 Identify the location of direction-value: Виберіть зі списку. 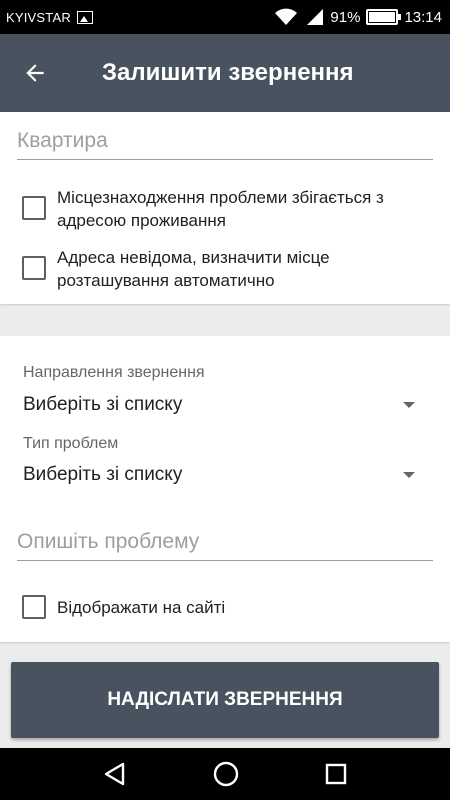
(103, 404).